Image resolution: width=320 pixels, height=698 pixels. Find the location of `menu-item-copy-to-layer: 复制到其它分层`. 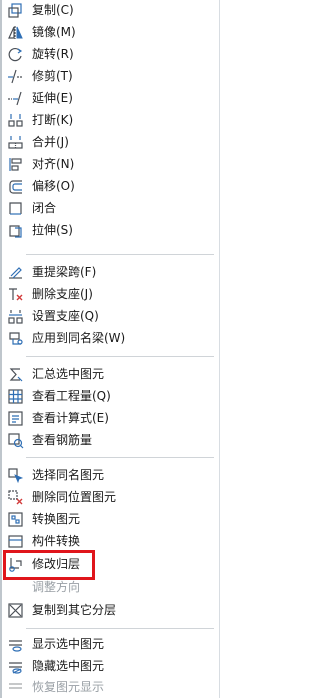

menu-item-copy-to-layer: 复制到其它分层 is located at coordinates (109, 610).